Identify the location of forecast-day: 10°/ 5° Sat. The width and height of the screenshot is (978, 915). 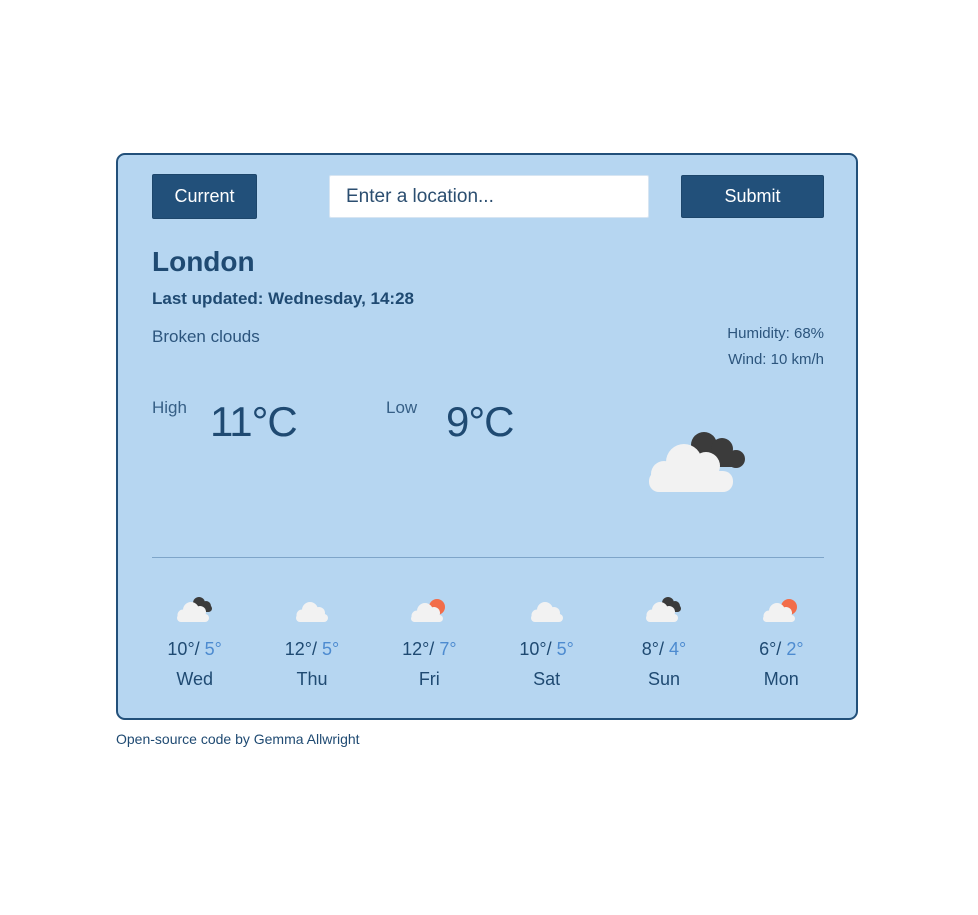
(546, 642).